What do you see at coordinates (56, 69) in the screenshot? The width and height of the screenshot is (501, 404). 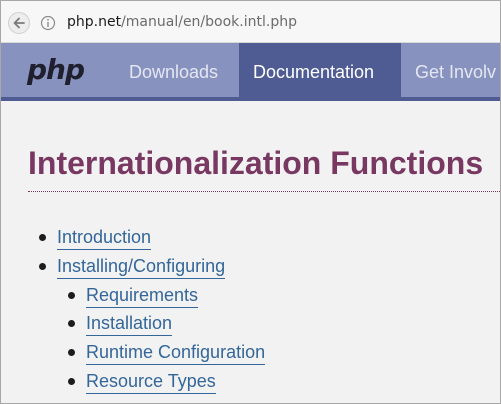 I see `php-logo: php` at bounding box center [56, 69].